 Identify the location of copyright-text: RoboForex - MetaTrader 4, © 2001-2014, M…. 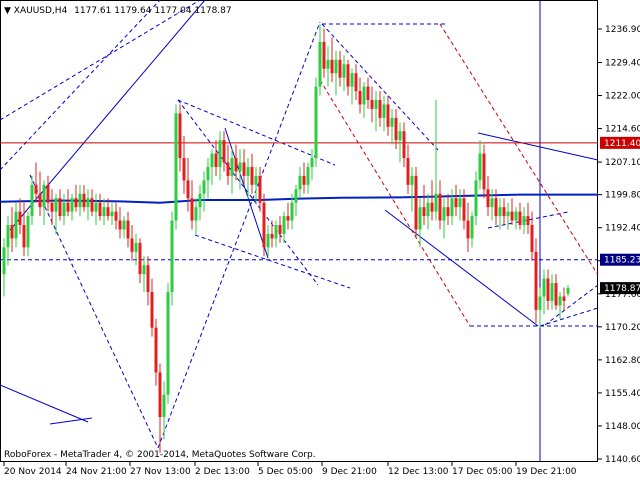
(160, 455).